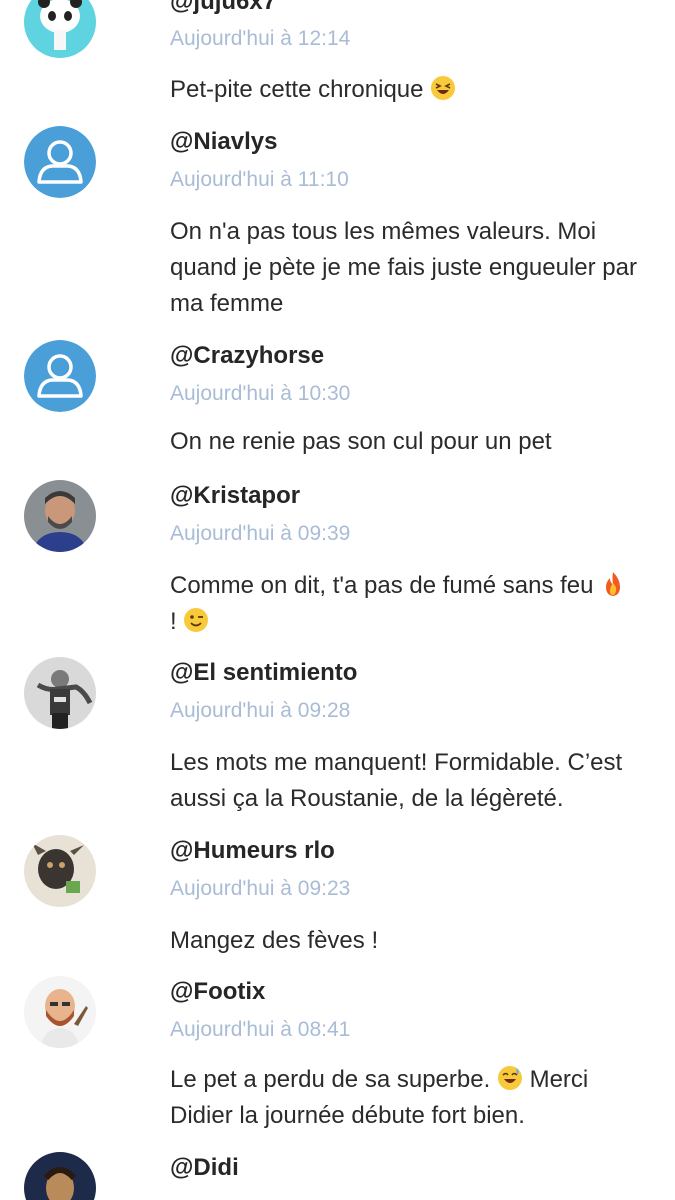  Describe the element at coordinates (297, 89) in the screenshot. I see `comment-text-body: Pet-pite cette chronique` at that location.